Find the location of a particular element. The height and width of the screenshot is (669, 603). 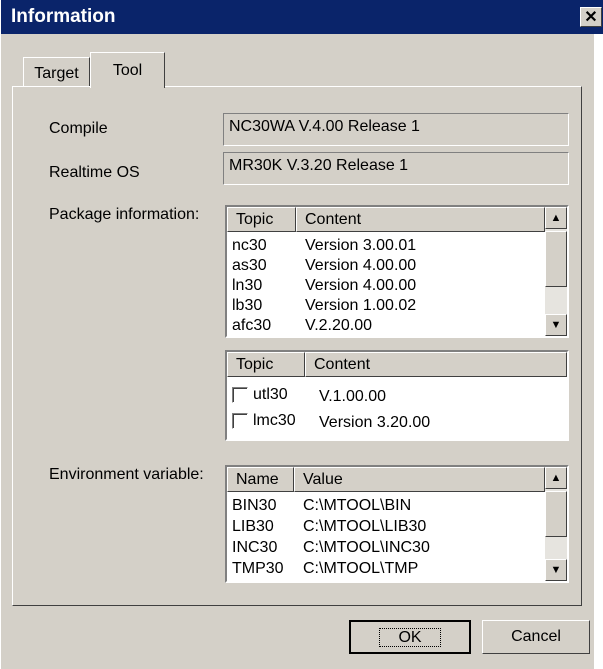

cancel-button: Cancel is located at coordinates (536, 637).